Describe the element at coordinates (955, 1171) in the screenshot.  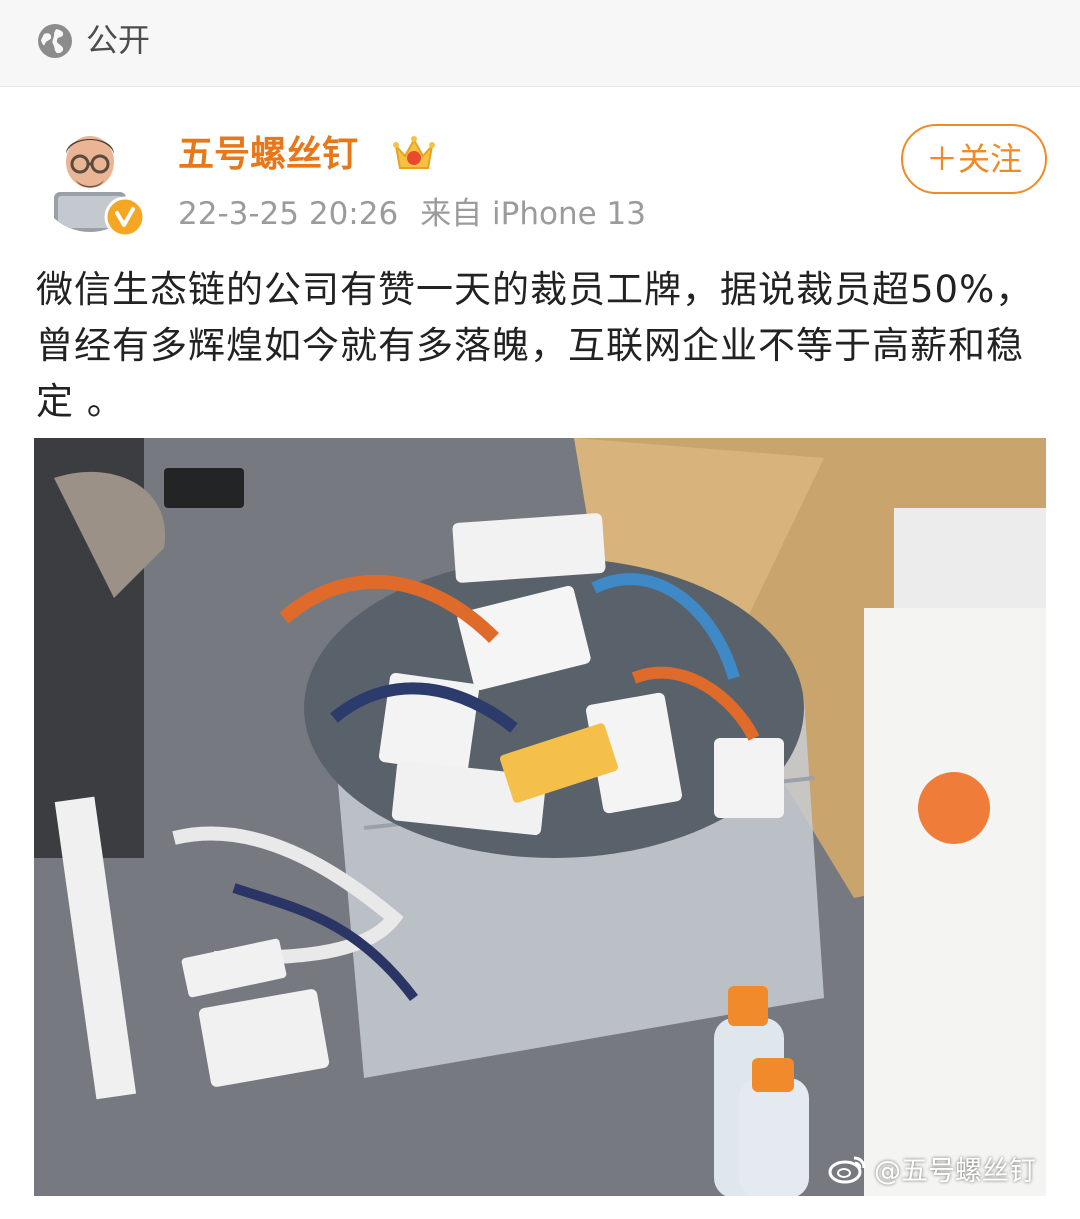
I see `watermark-text: @五号螺丝钉` at that location.